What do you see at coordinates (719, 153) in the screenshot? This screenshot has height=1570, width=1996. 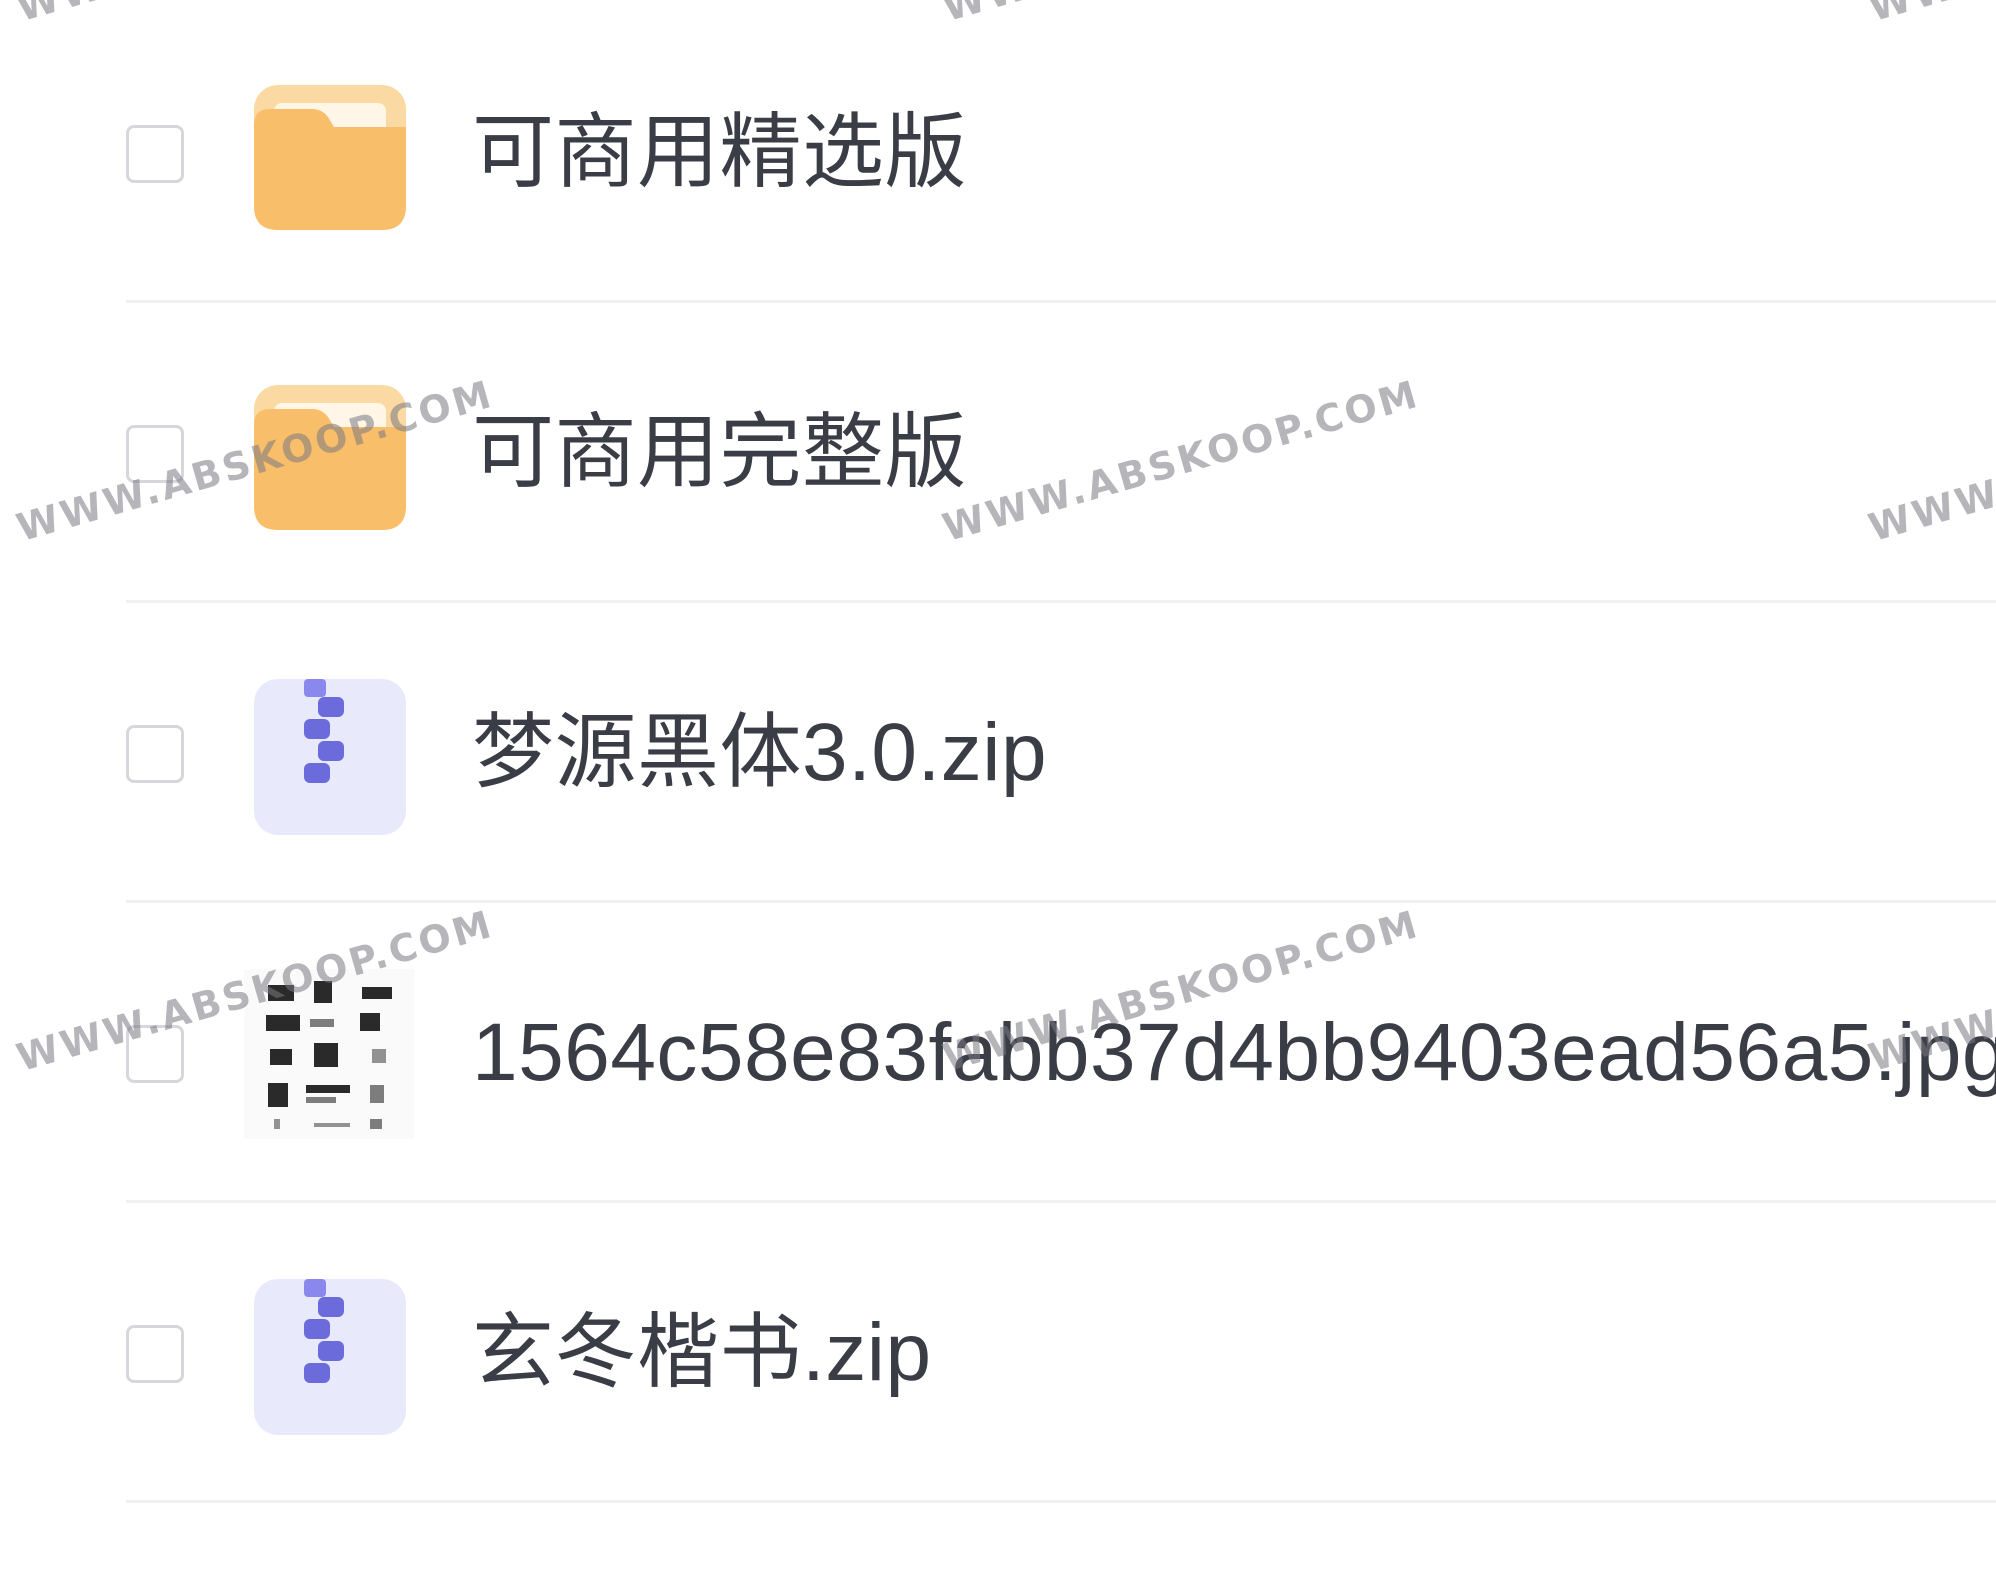 I see `file-name: 可商用精选版` at bounding box center [719, 153].